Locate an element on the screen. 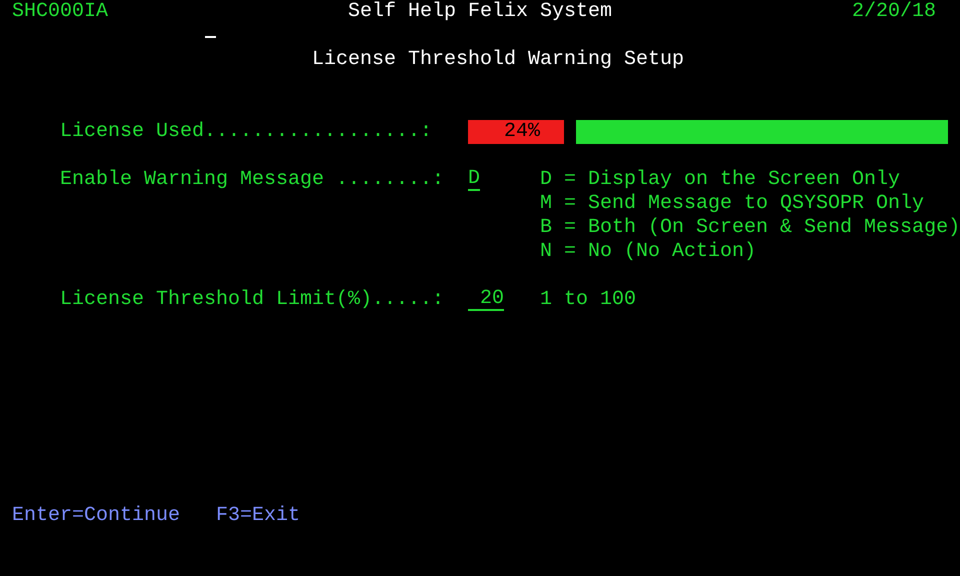 The image size is (960, 576). option-description: B = Both (On Screen & Send Message) is located at coordinates (750, 228).